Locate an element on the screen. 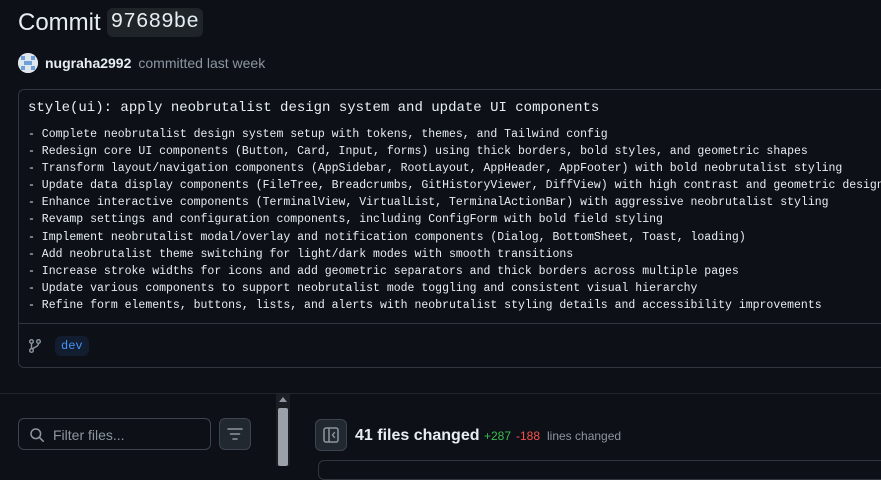 The image size is (881, 480). scroll-up-arrow-icon is located at coordinates (283, 399).